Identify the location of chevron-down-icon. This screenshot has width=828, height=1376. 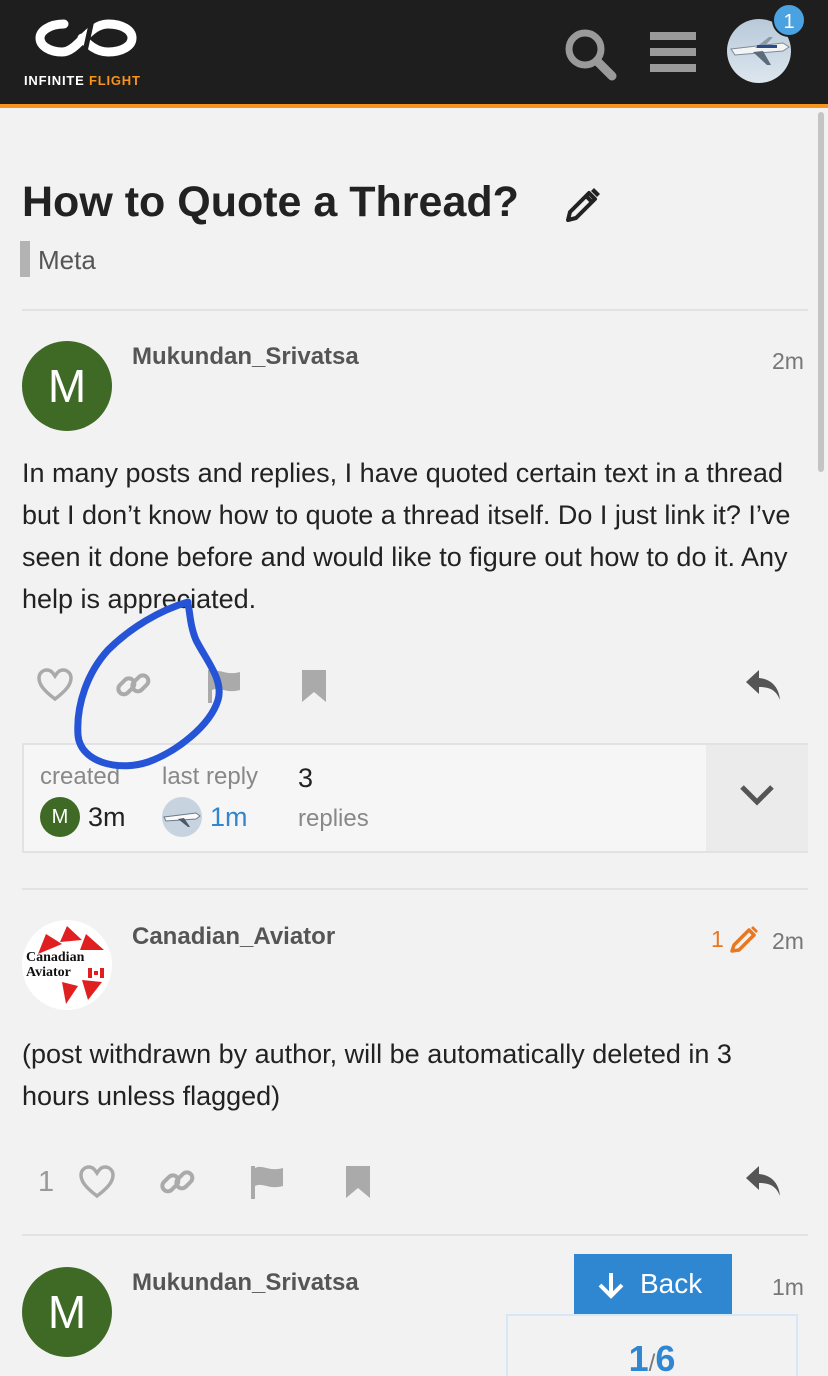
(757, 795).